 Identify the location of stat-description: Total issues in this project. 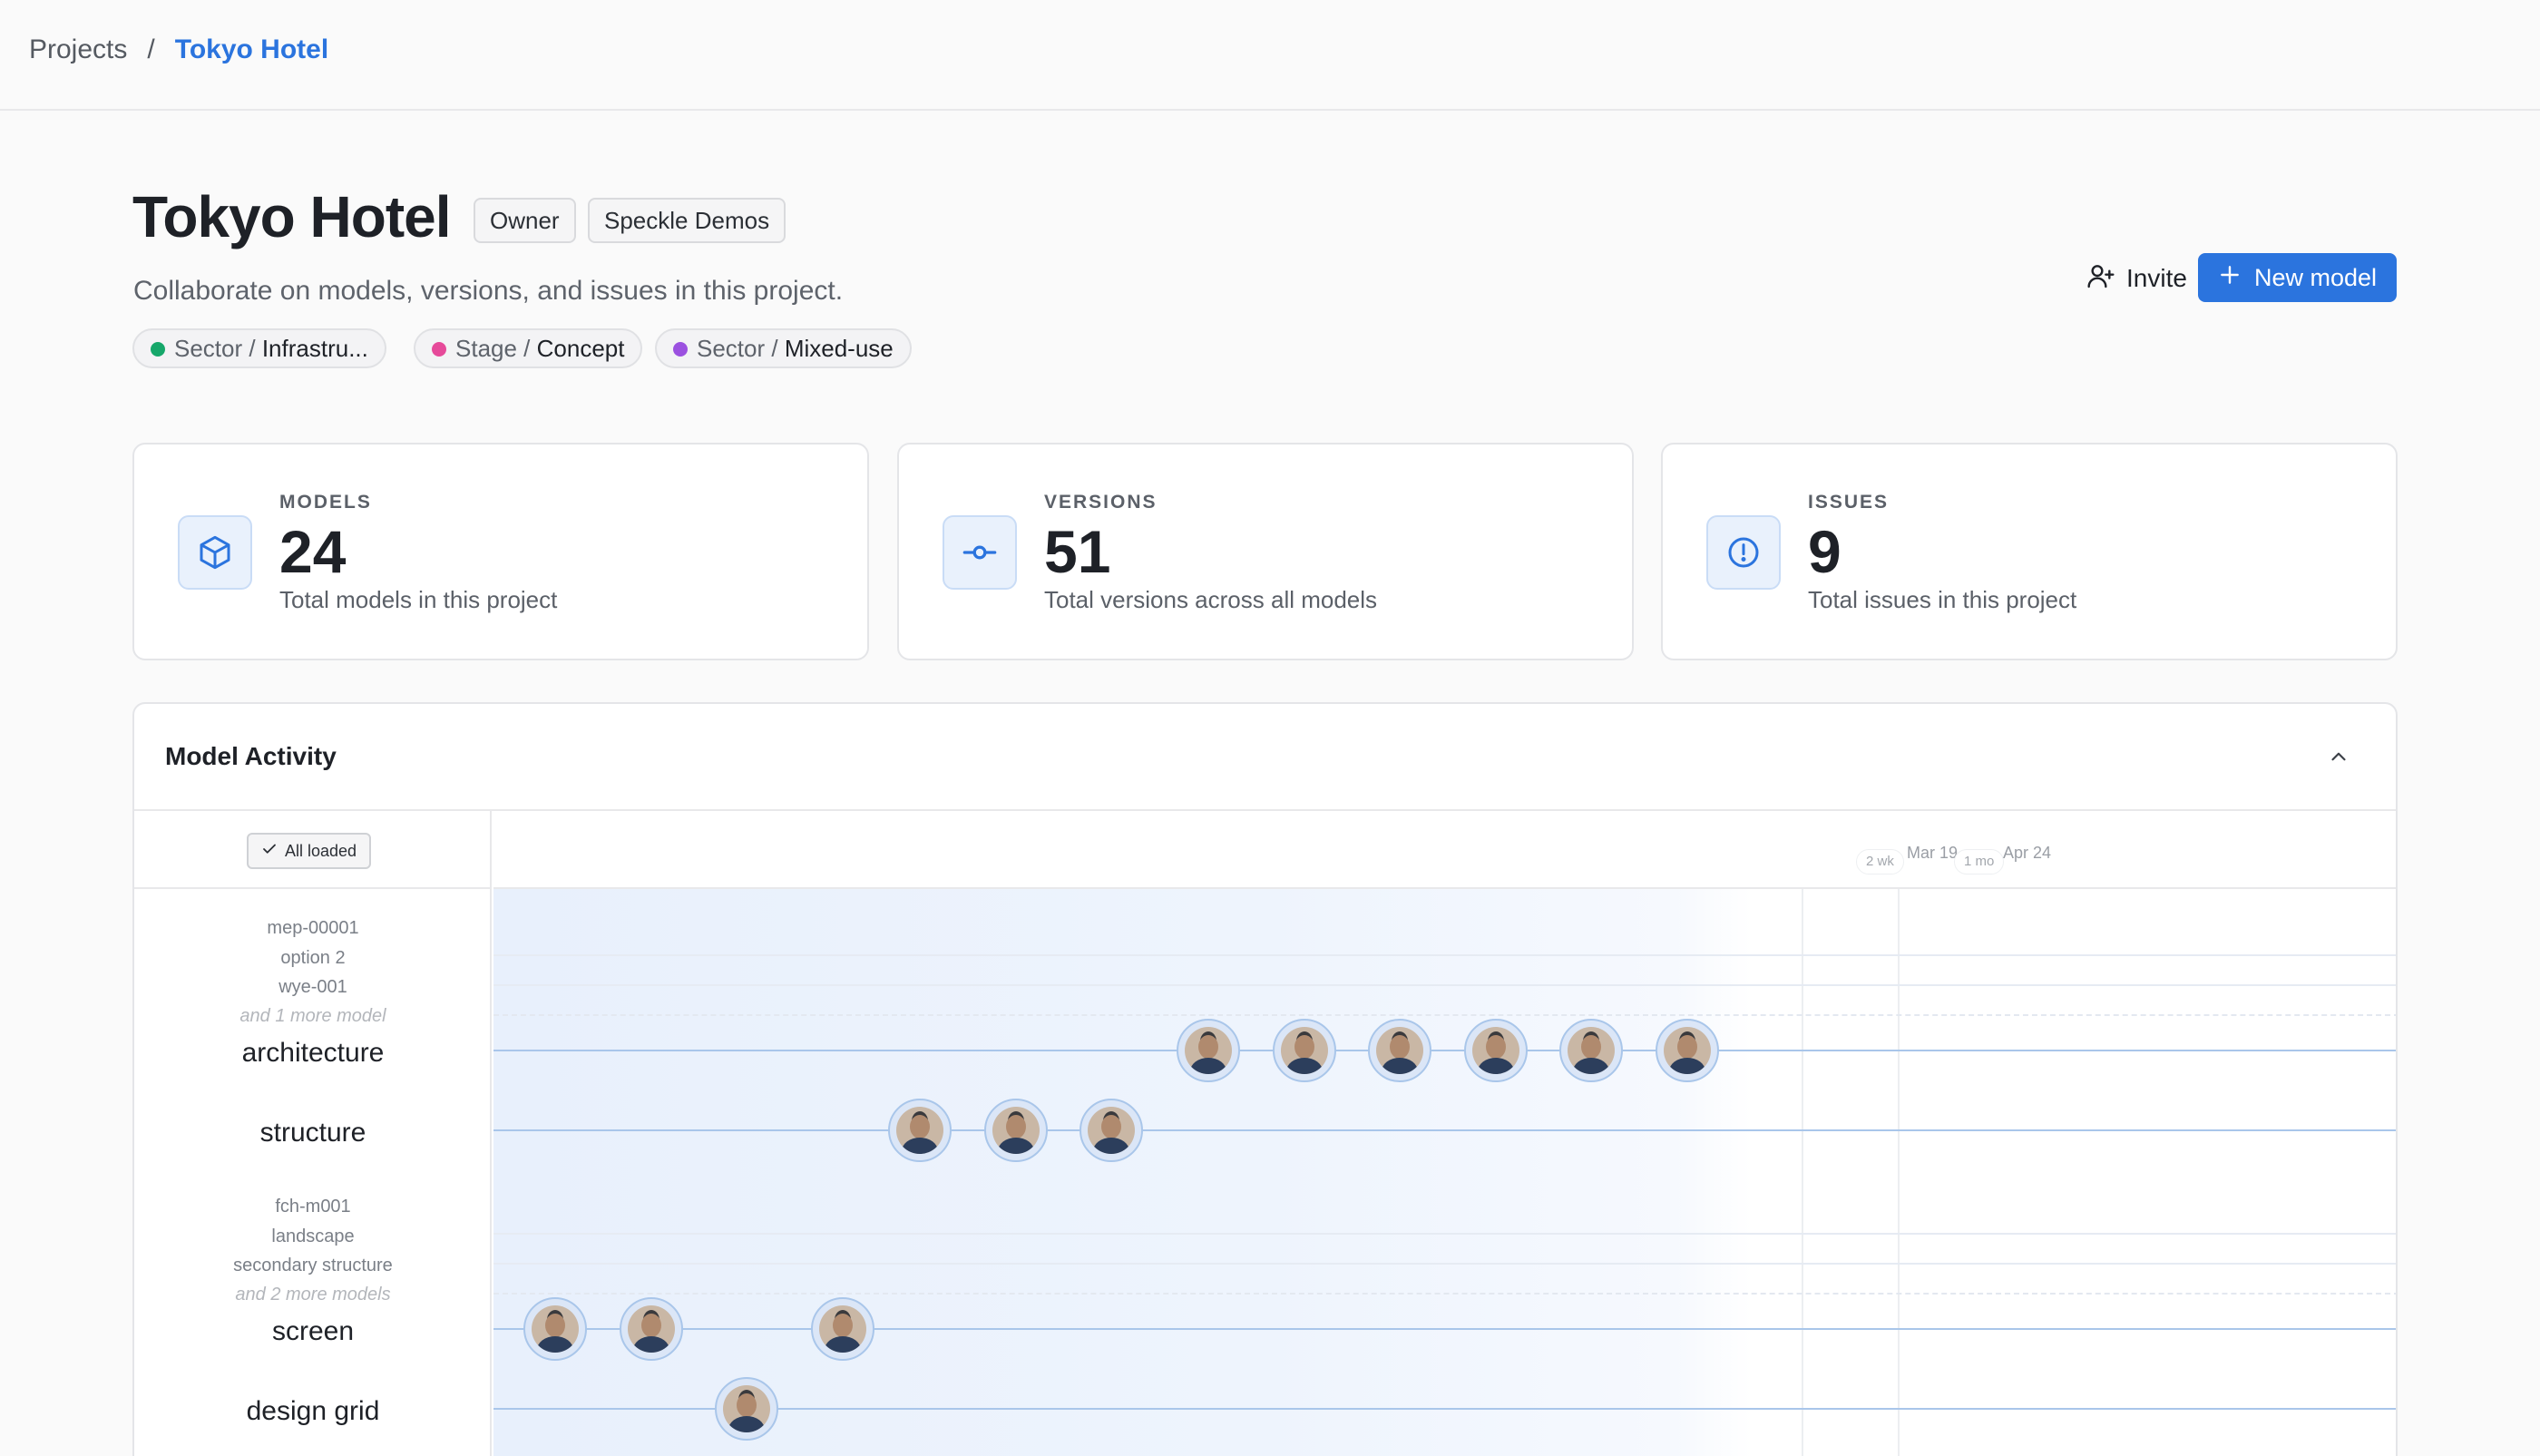
(1943, 599).